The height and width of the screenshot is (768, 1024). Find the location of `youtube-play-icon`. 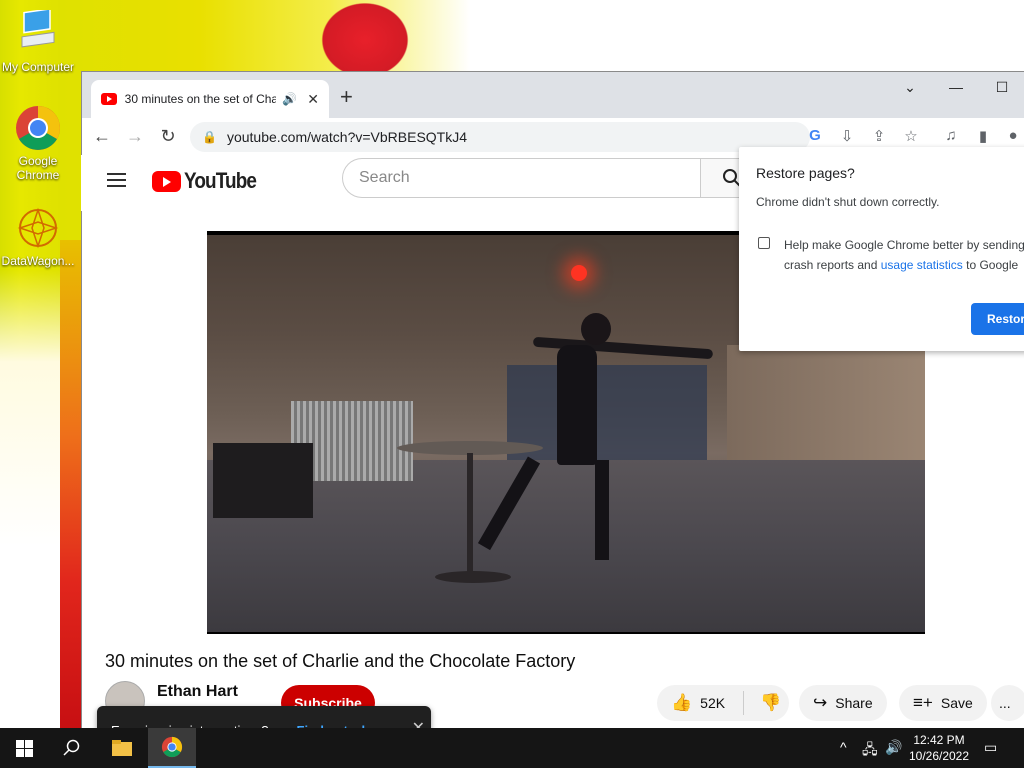

youtube-play-icon is located at coordinates (166, 181).